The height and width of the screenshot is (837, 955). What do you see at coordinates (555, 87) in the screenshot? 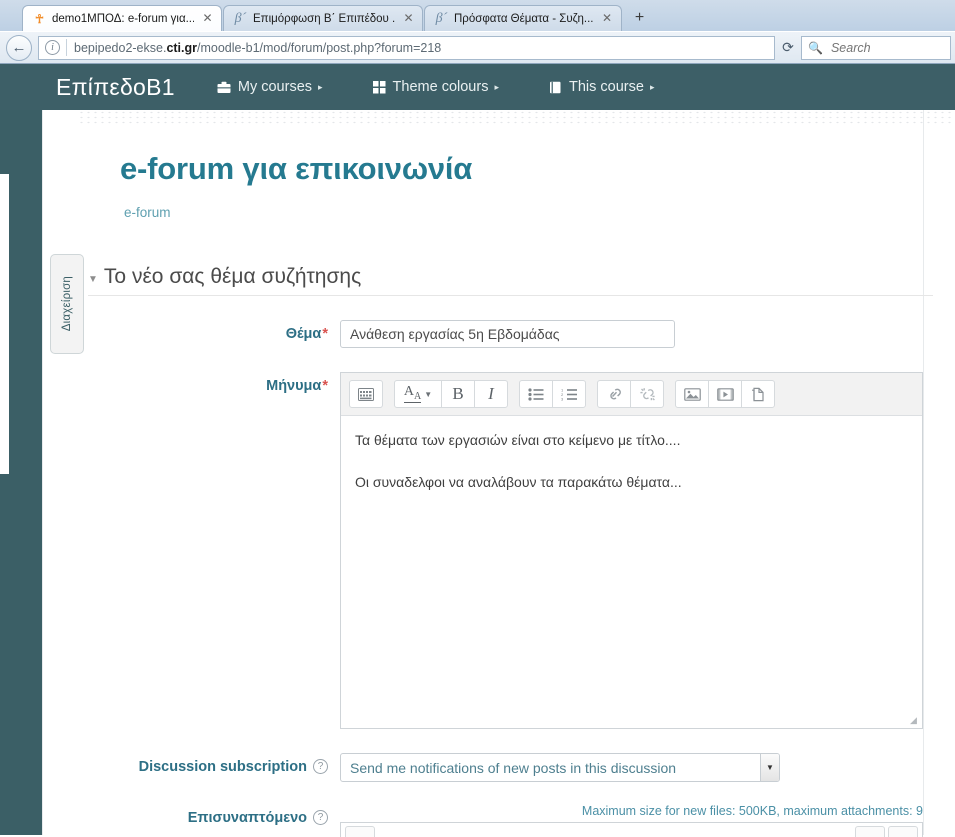
I see `book-icon` at bounding box center [555, 87].